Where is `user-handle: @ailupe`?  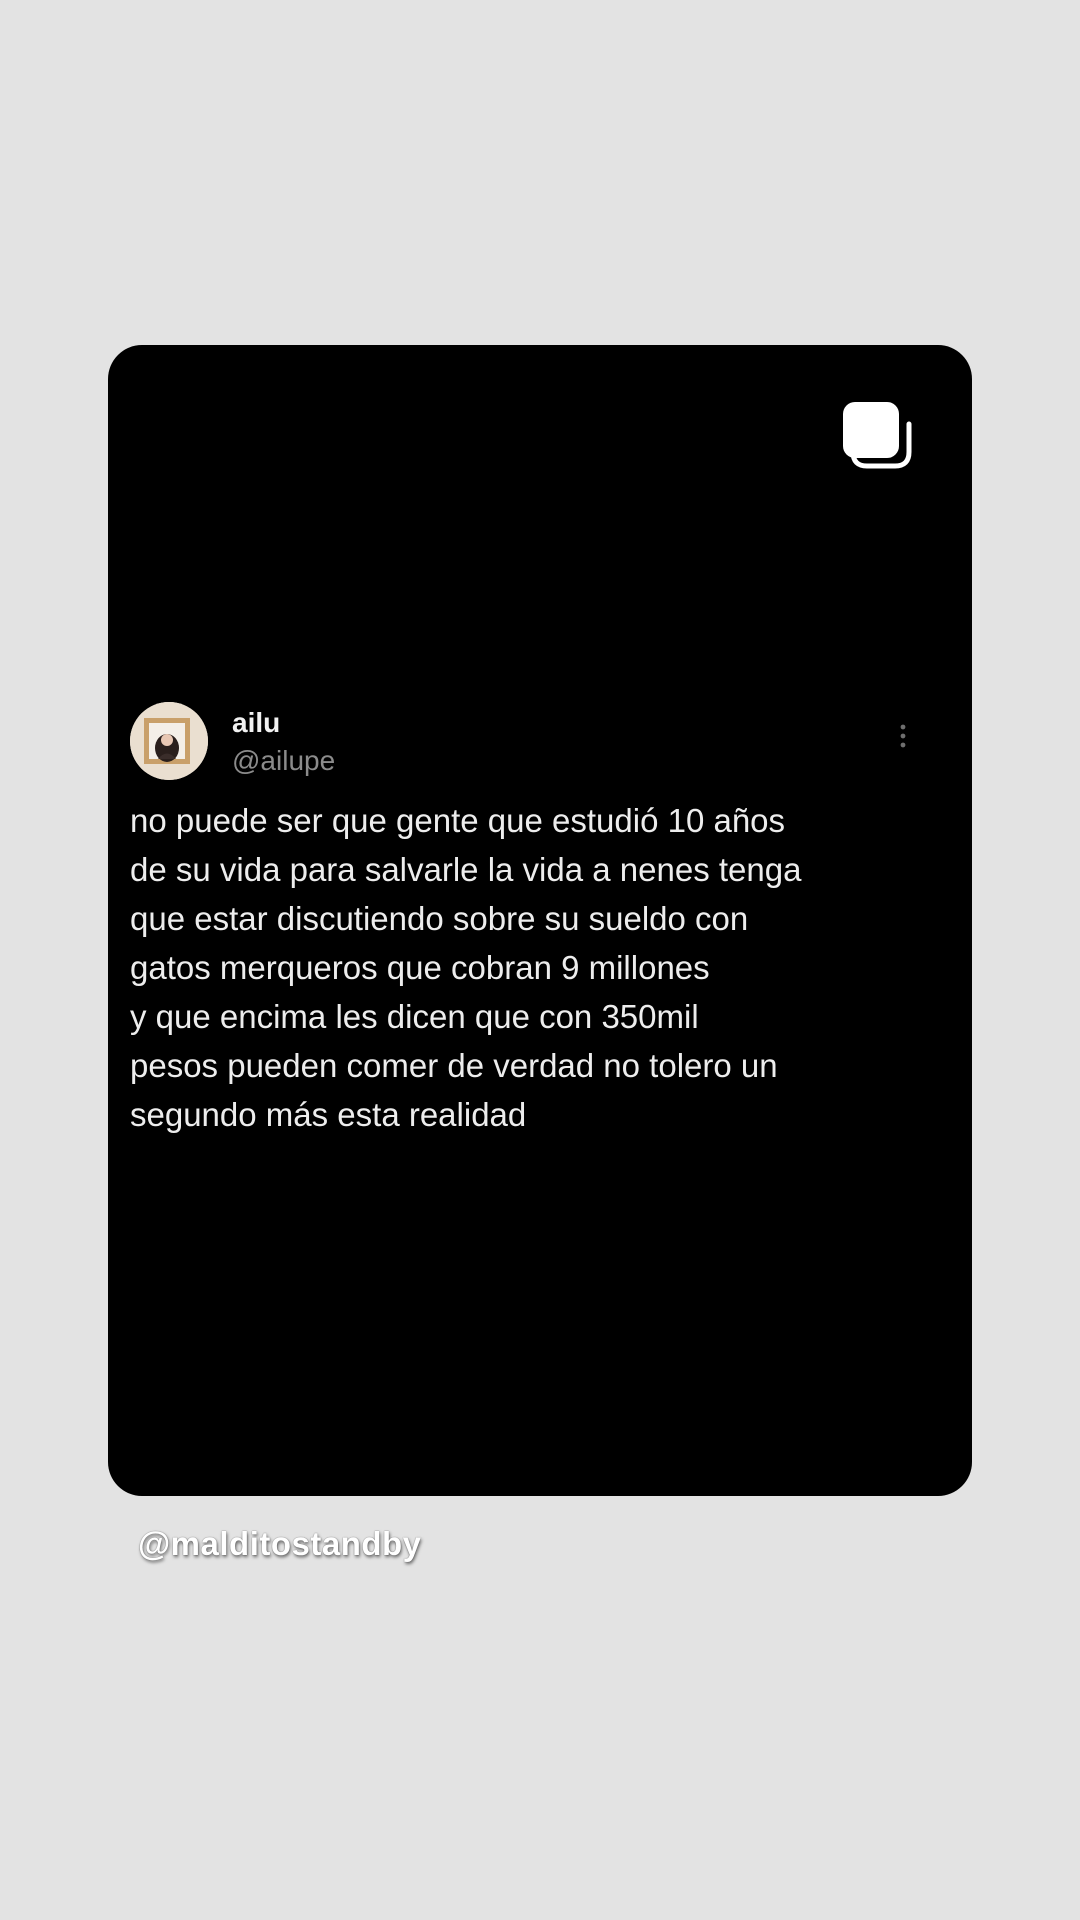 user-handle: @ailupe is located at coordinates (283, 761).